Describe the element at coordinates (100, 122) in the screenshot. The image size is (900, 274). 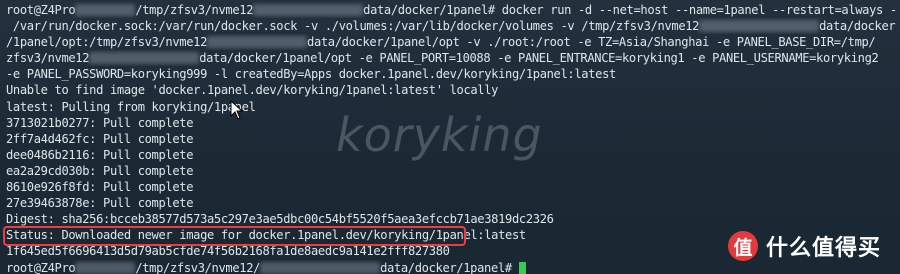
I see `terminal-text: 3713021b0277: Pull complete` at that location.